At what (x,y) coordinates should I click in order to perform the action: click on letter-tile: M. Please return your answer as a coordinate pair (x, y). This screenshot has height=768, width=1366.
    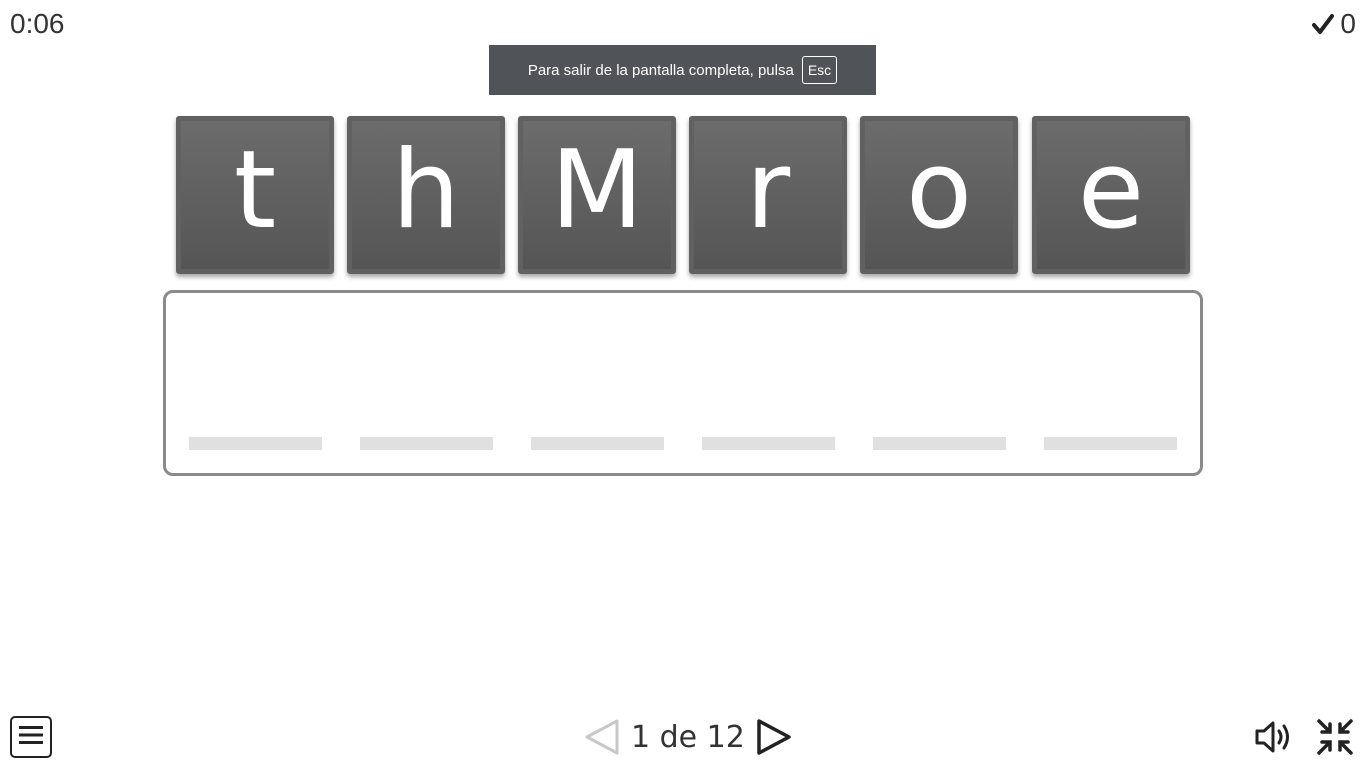
    Looking at the image, I should click on (597, 195).